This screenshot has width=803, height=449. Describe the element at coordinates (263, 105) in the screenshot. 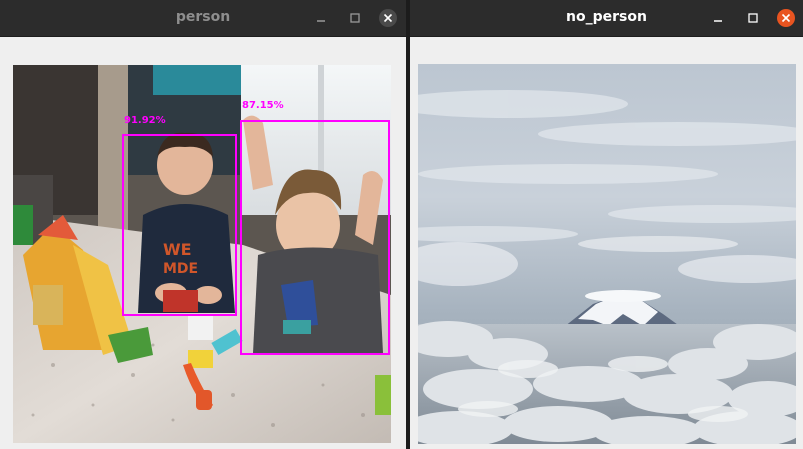

I see `detection-label: 87.15%` at that location.